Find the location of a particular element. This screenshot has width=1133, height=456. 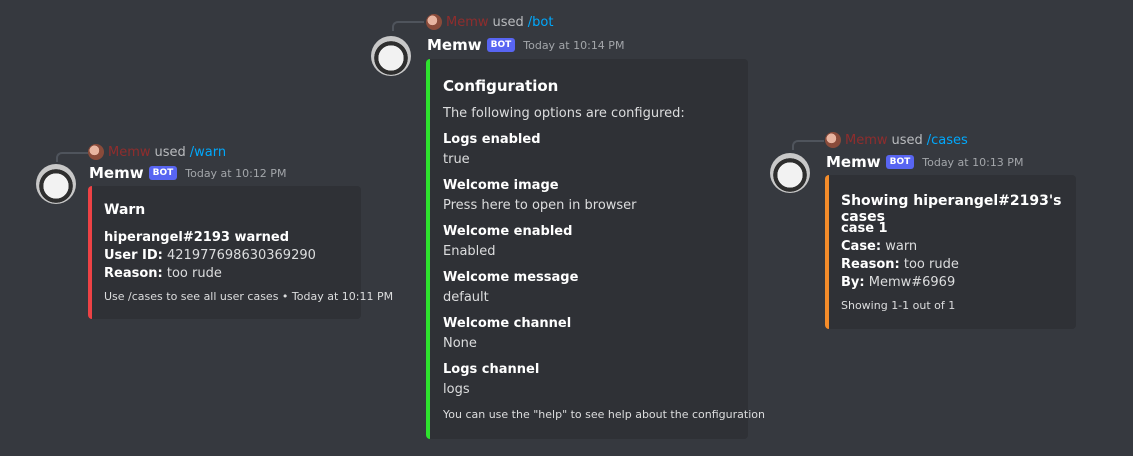

field-name: Logs enabled is located at coordinates (492, 139).